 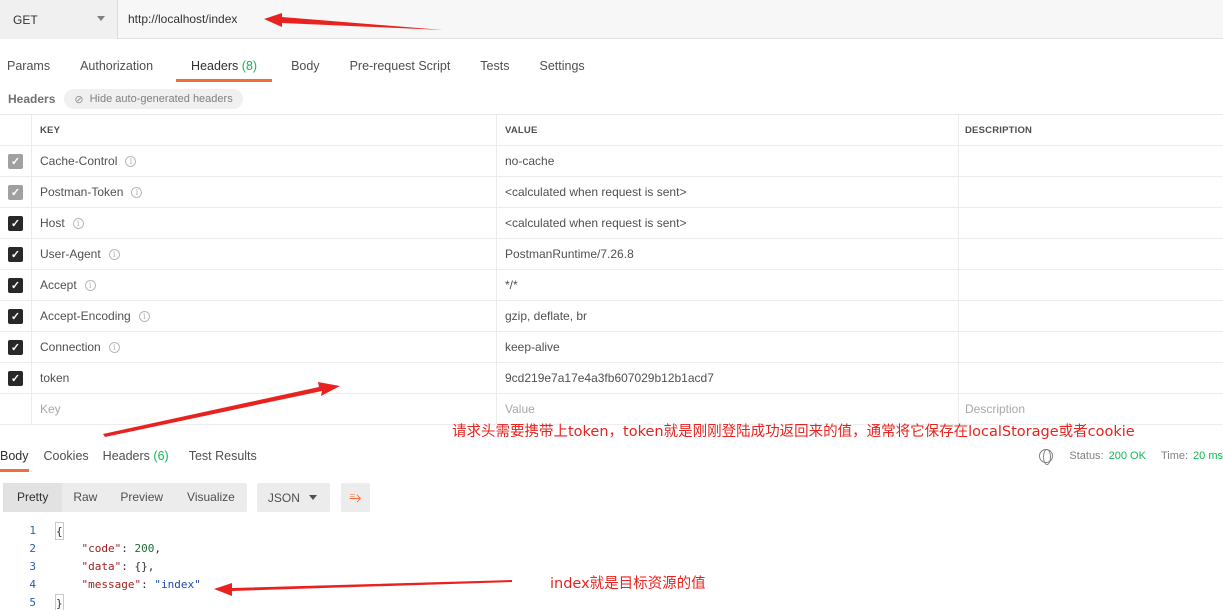 I want to click on header-value: no-cache, so click(x=728, y=161).